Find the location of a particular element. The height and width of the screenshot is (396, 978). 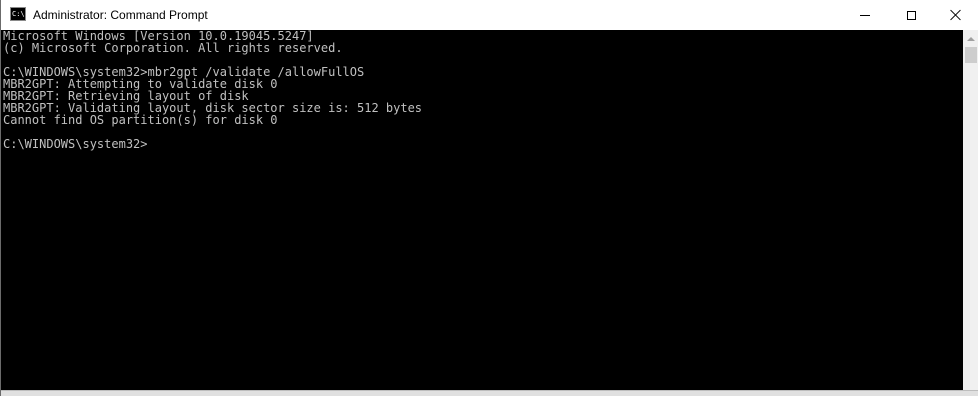

minimize-icon is located at coordinates (865, 15).